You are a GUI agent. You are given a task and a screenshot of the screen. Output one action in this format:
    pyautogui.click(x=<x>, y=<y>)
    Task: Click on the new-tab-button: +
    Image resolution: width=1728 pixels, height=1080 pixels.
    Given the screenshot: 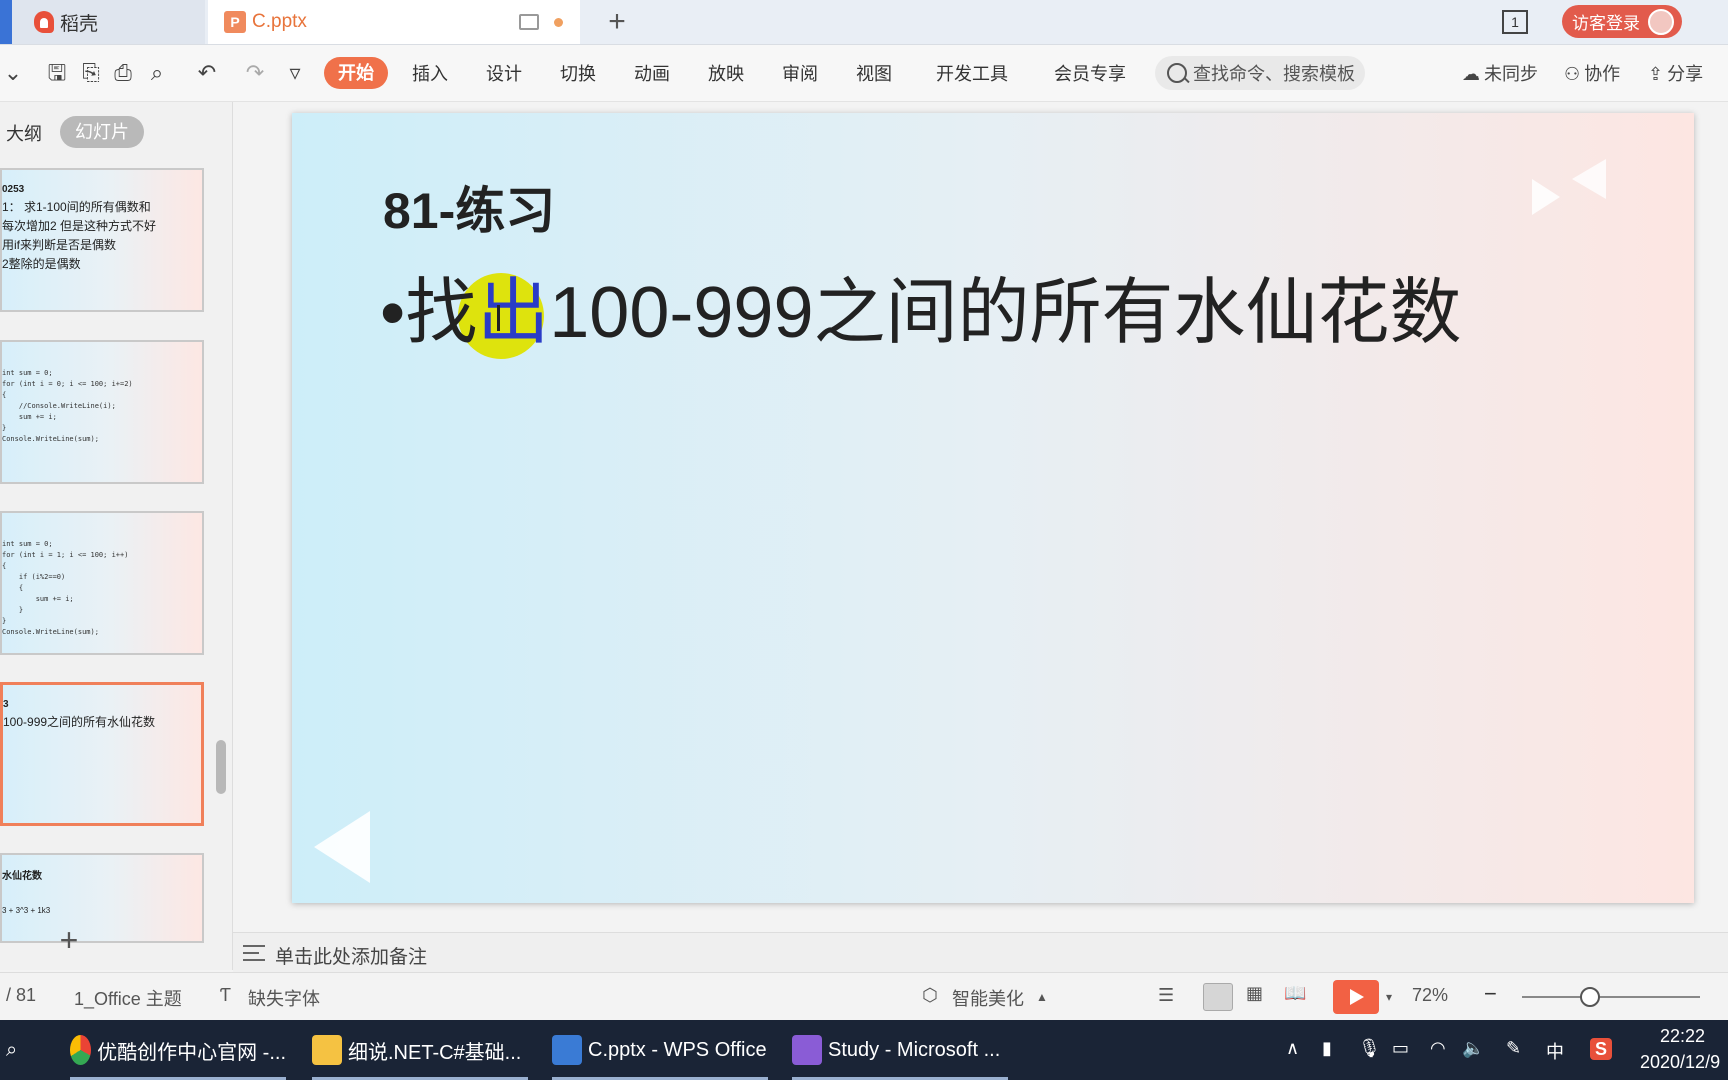 What is the action you would take?
    pyautogui.click(x=617, y=22)
    